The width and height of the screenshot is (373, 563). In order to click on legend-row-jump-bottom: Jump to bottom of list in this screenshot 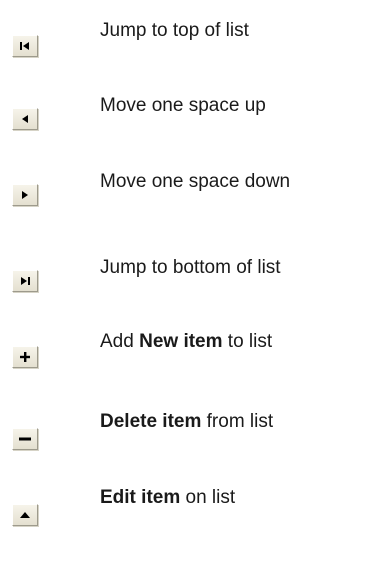, I will do `click(186, 269)`.